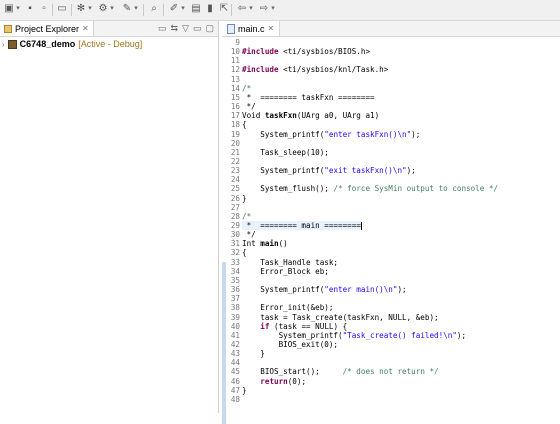  Describe the element at coordinates (249, 107) in the screenshot. I see `code-text: */` at that location.